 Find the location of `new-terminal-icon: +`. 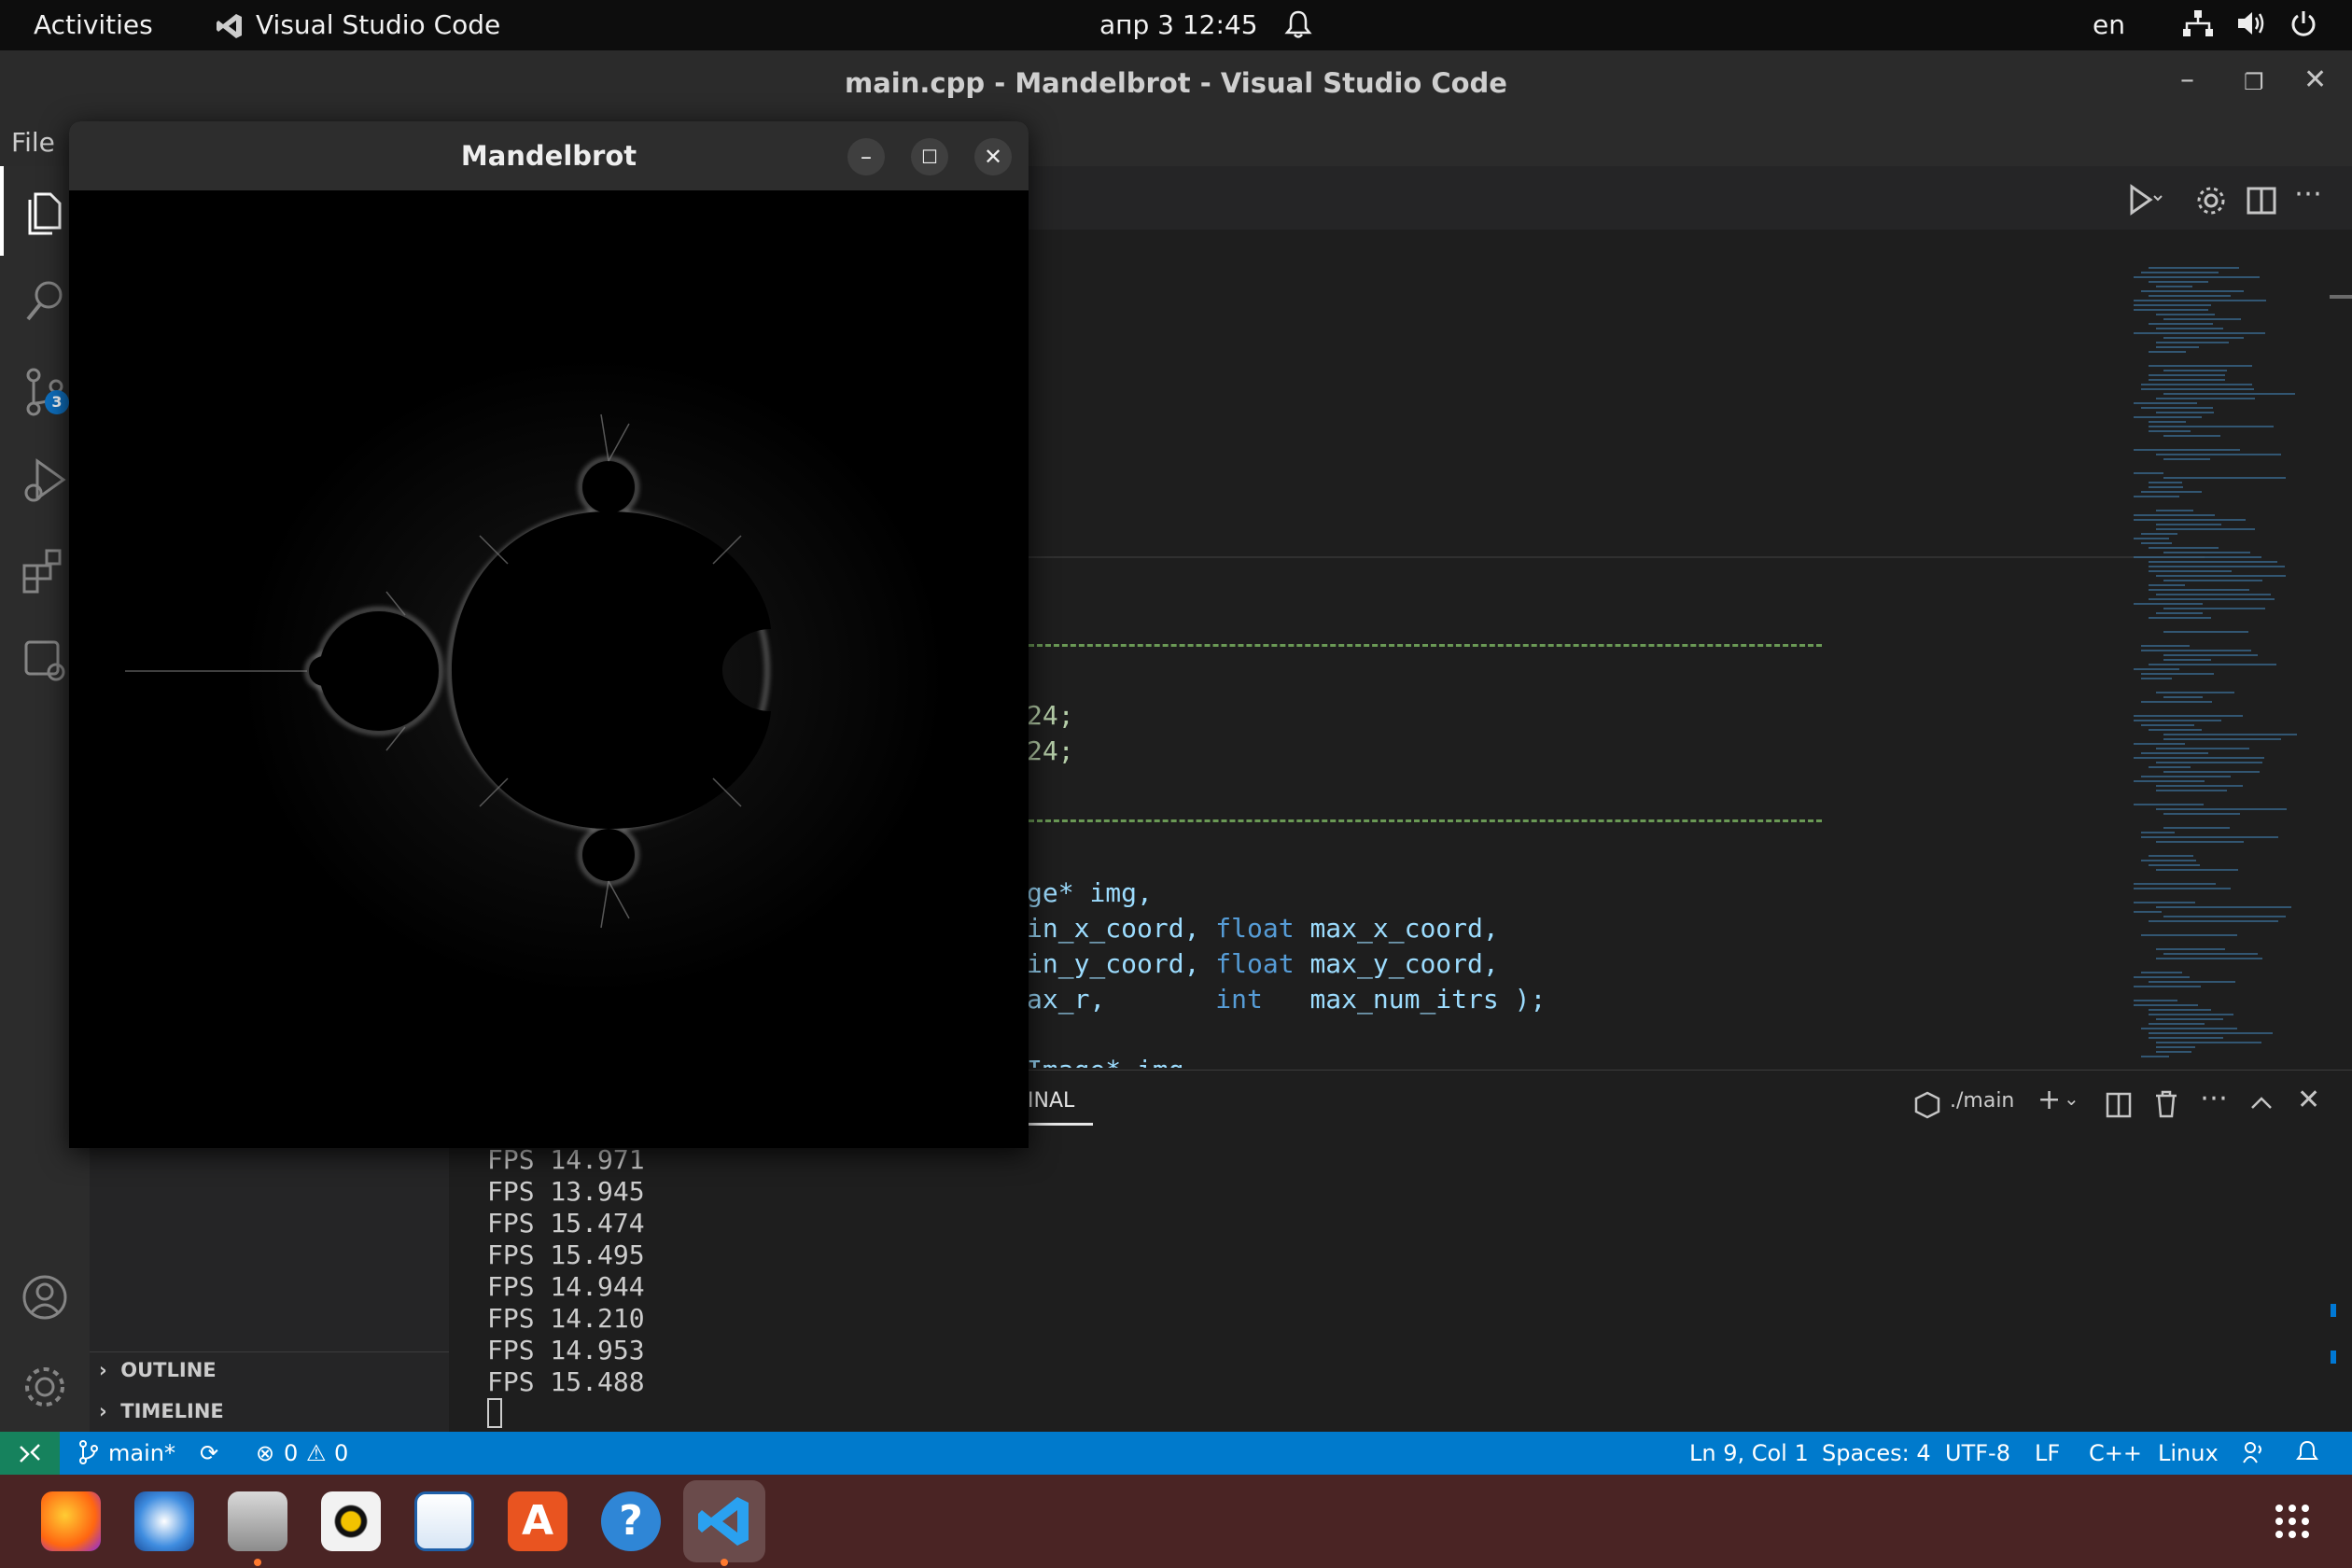

new-terminal-icon: + is located at coordinates (2049, 1100).